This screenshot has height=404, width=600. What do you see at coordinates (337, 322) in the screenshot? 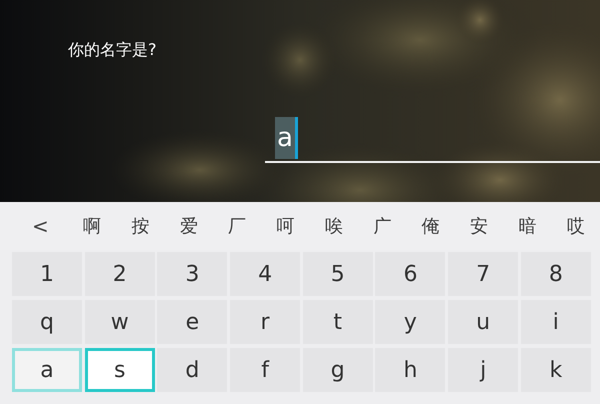
I see `keyboard-key: t` at bounding box center [337, 322].